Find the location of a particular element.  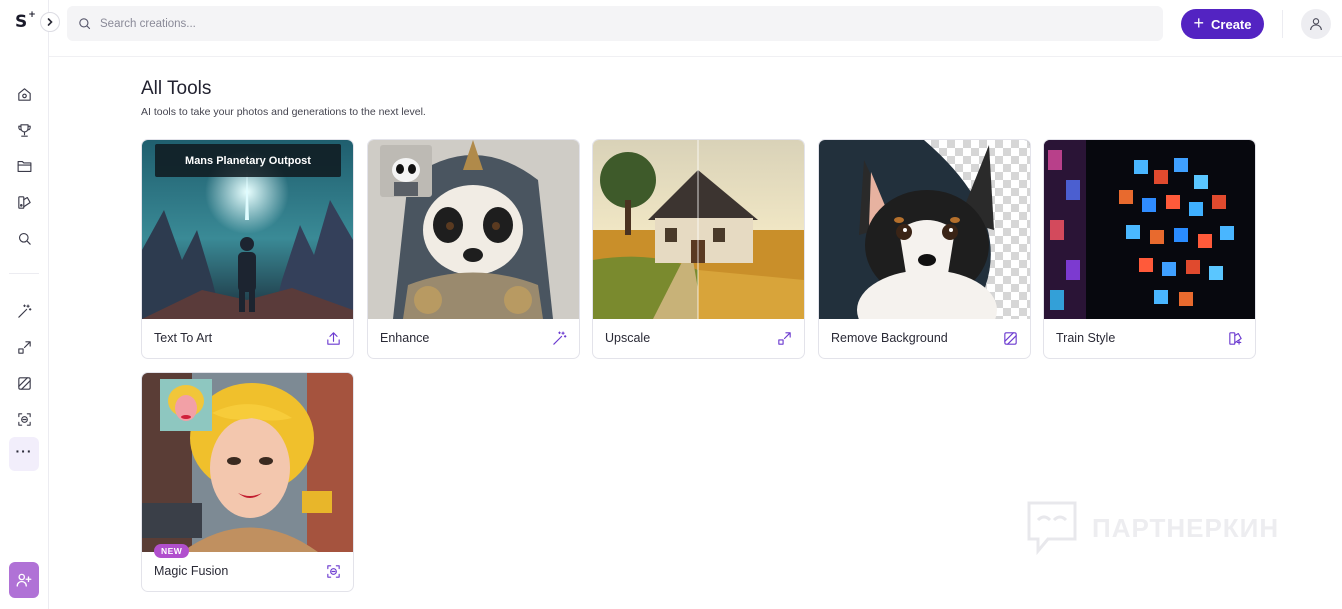

user-avatar is located at coordinates (1316, 24).